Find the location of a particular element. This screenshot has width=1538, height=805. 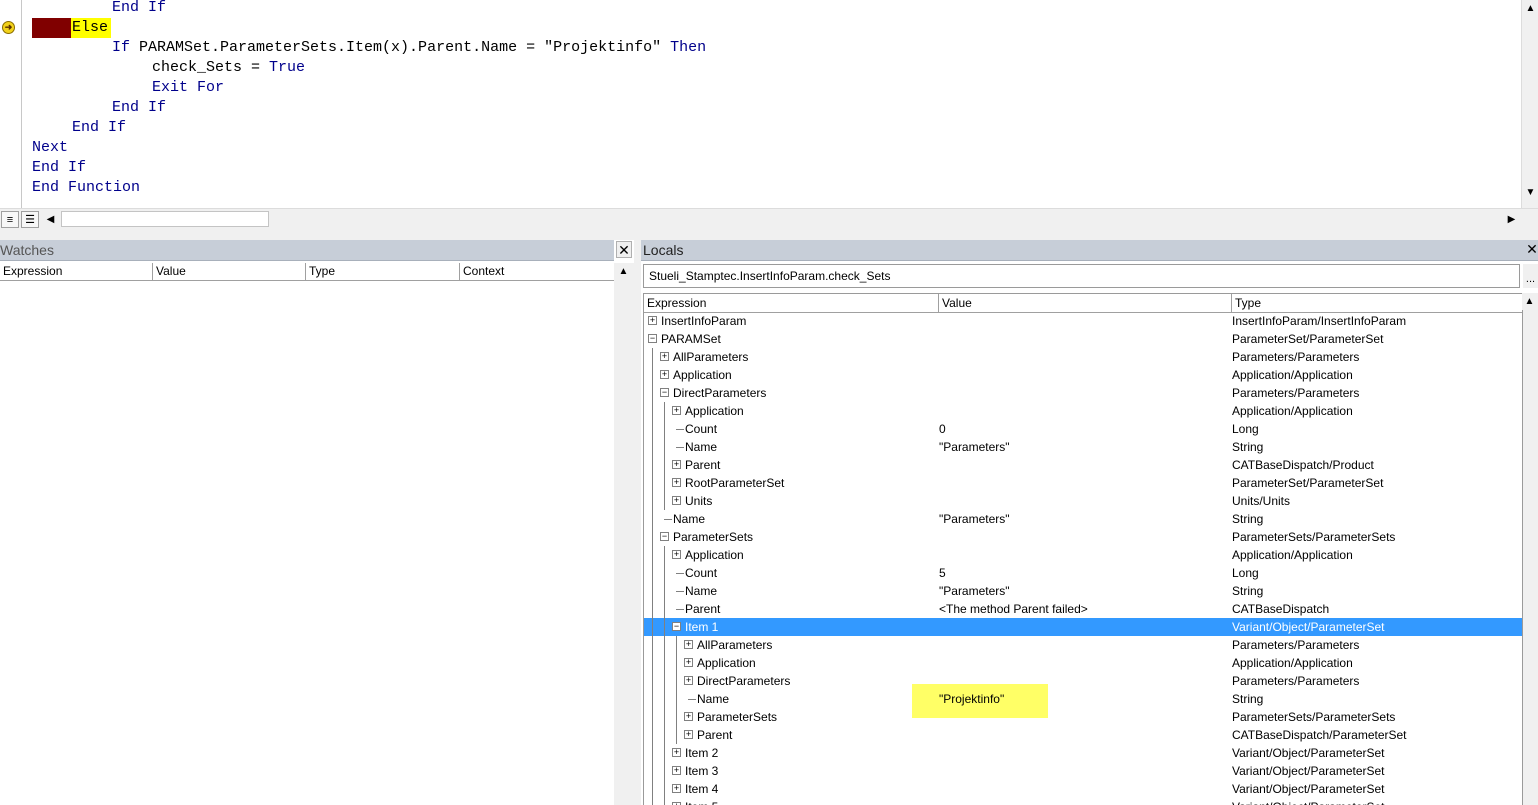

scroll-right-icon: ▶ is located at coordinates (1511, 219).